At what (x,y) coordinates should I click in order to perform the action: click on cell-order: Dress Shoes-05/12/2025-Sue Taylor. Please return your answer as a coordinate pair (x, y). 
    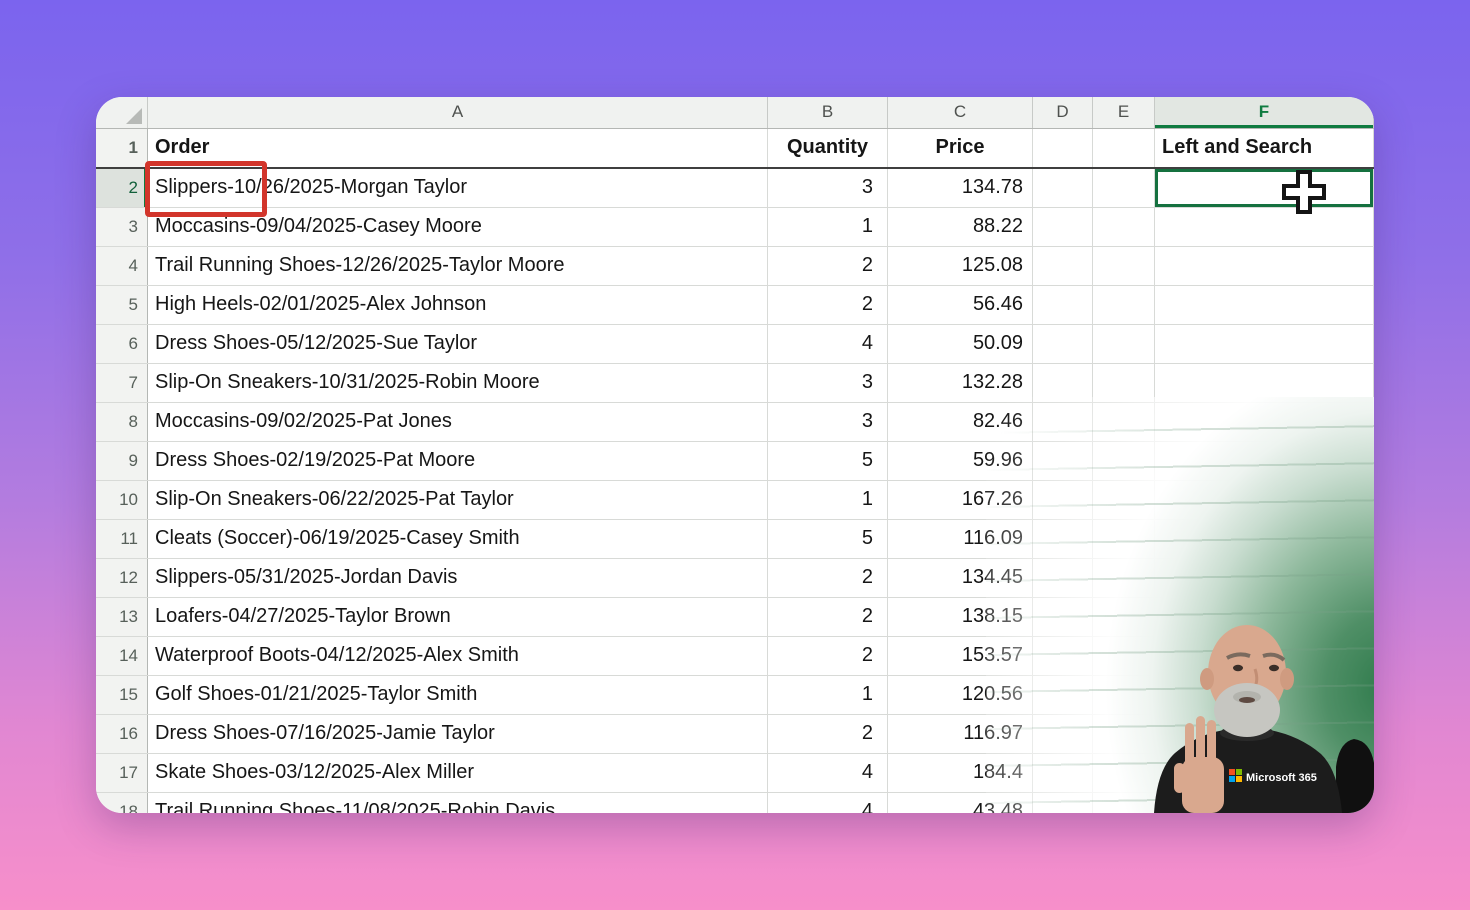
    Looking at the image, I should click on (458, 344).